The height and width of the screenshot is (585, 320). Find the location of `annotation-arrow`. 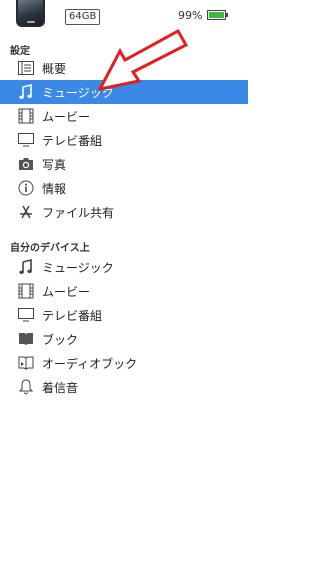

annotation-arrow is located at coordinates (143, 59).